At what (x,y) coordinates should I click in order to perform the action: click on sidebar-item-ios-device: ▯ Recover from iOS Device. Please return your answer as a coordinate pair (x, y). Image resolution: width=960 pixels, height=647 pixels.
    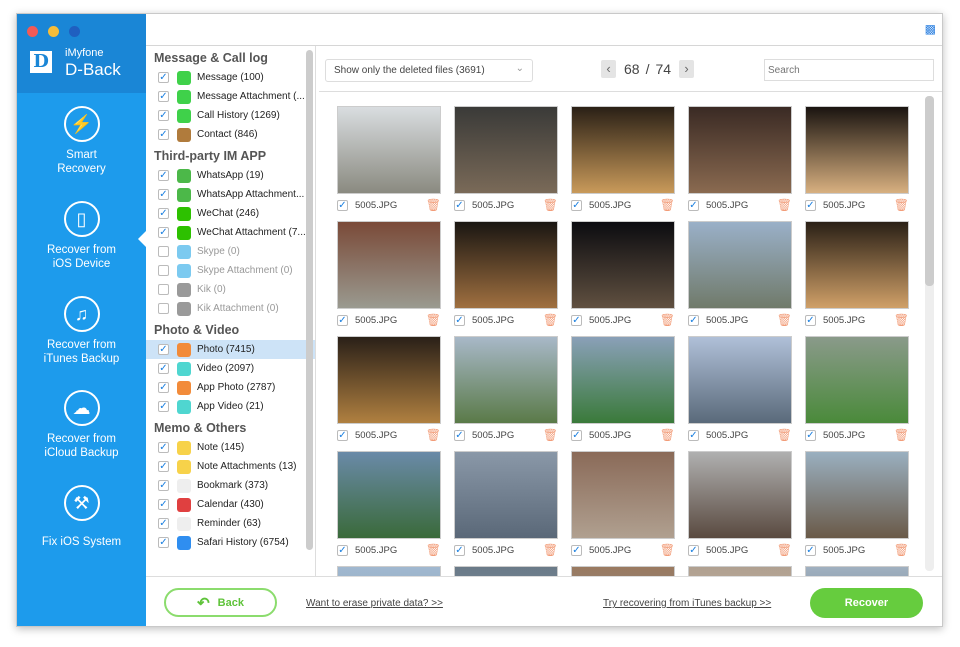
    Looking at the image, I should click on (81, 236).